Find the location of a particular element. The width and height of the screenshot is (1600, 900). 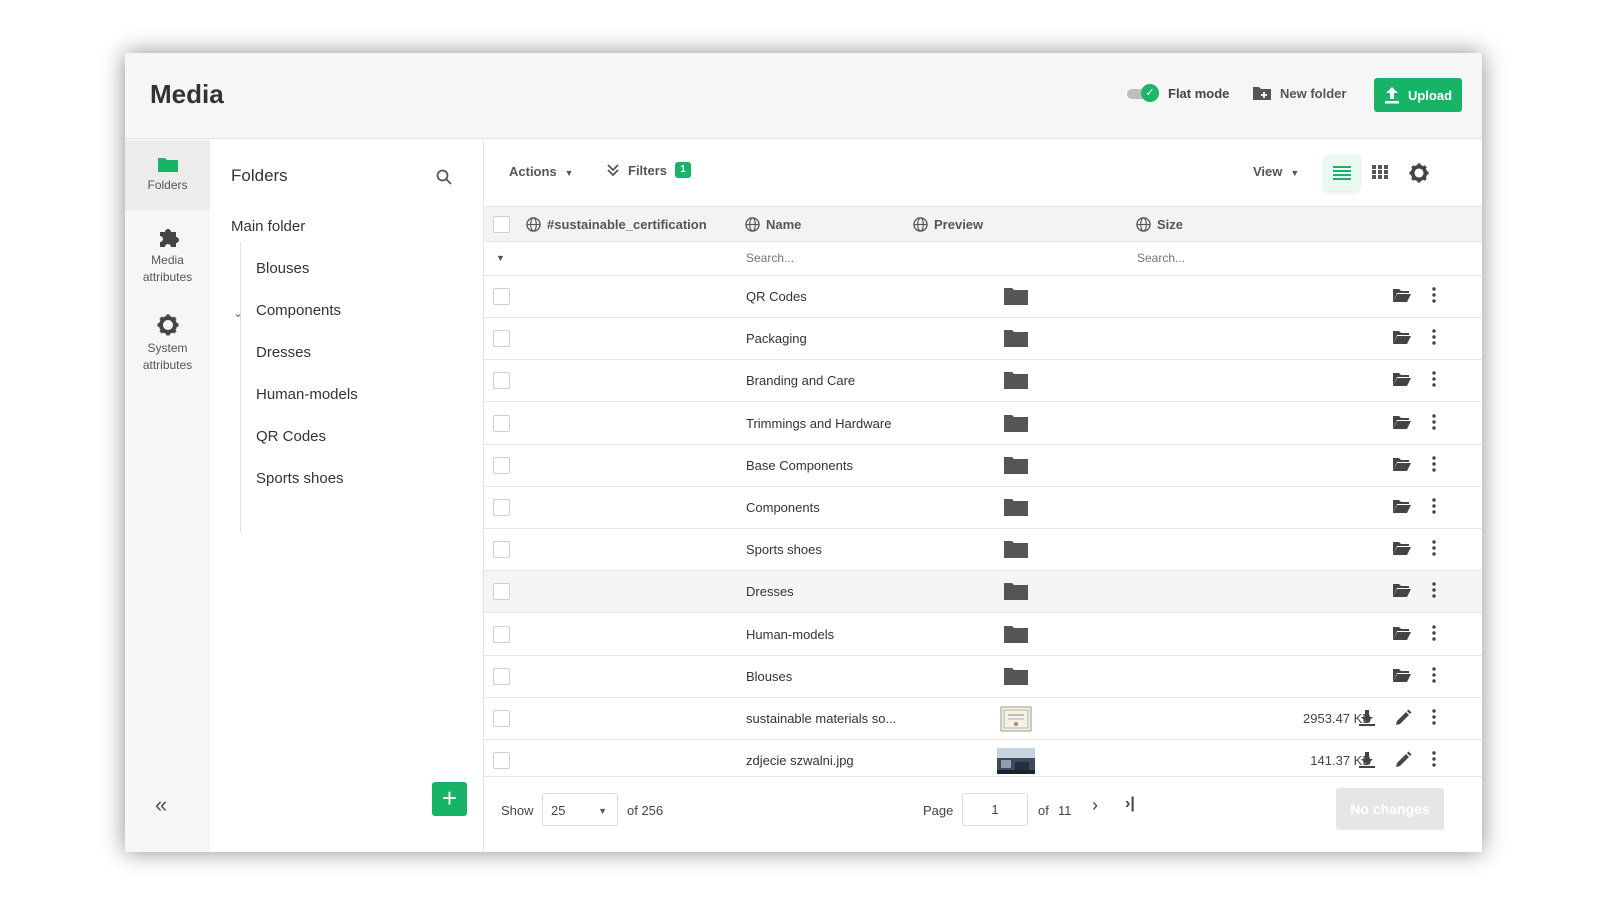

table-row: Components is located at coordinates (983, 508).